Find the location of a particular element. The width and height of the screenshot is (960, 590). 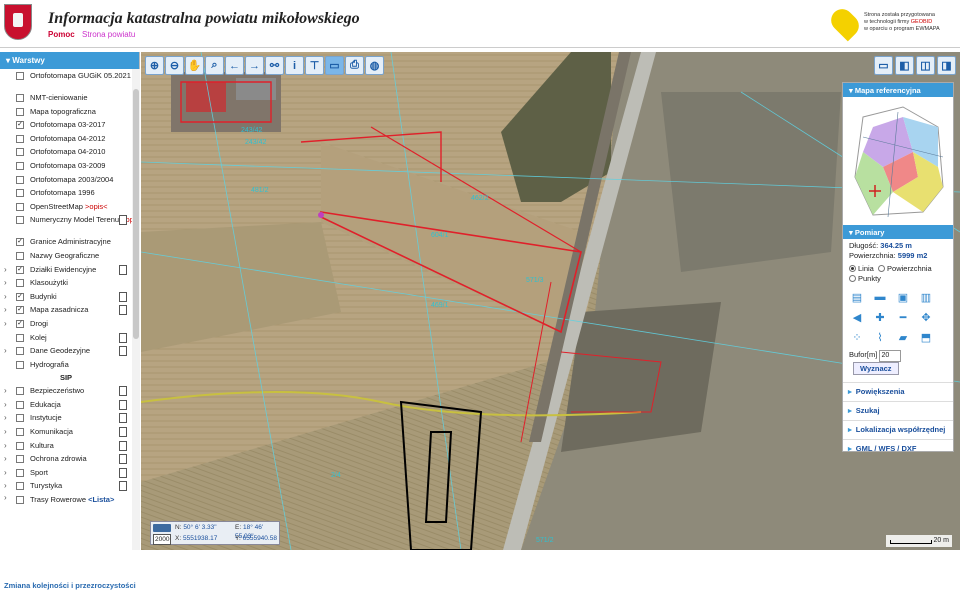

layer-item: Ortofotomapa 2003/2004 is located at coordinates (66, 180).